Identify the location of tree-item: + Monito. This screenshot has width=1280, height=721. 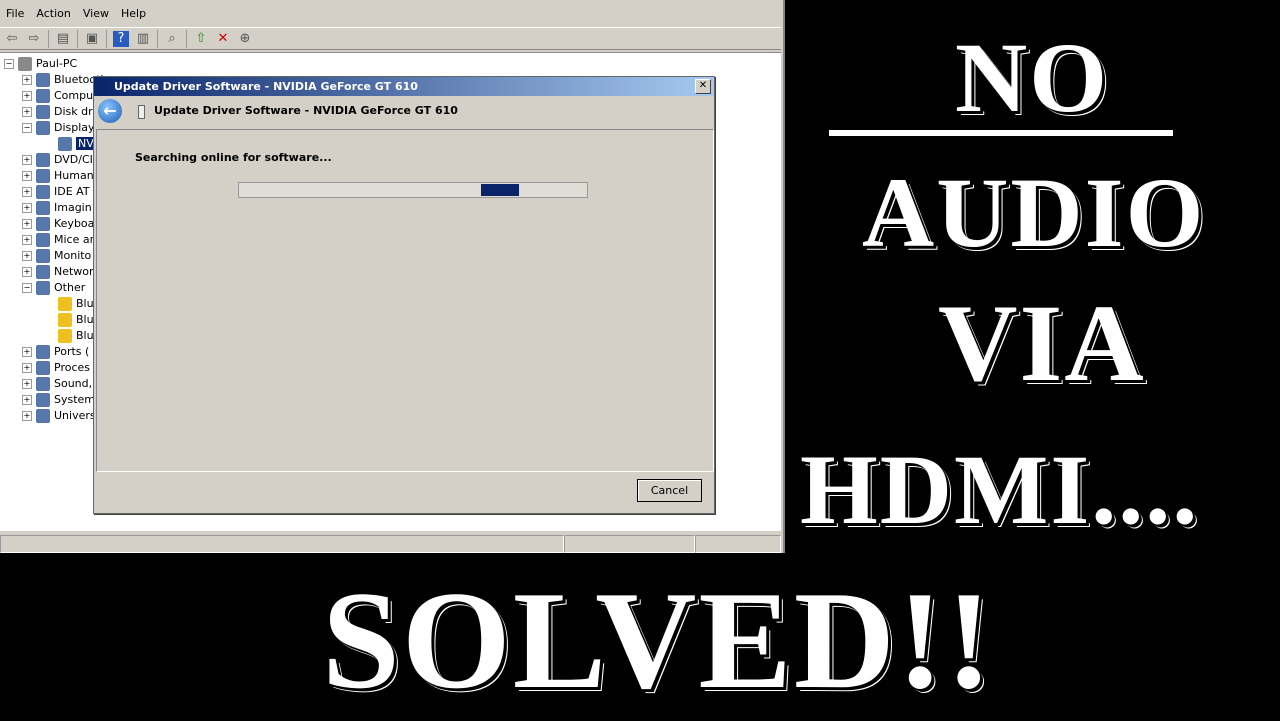
(56, 256).